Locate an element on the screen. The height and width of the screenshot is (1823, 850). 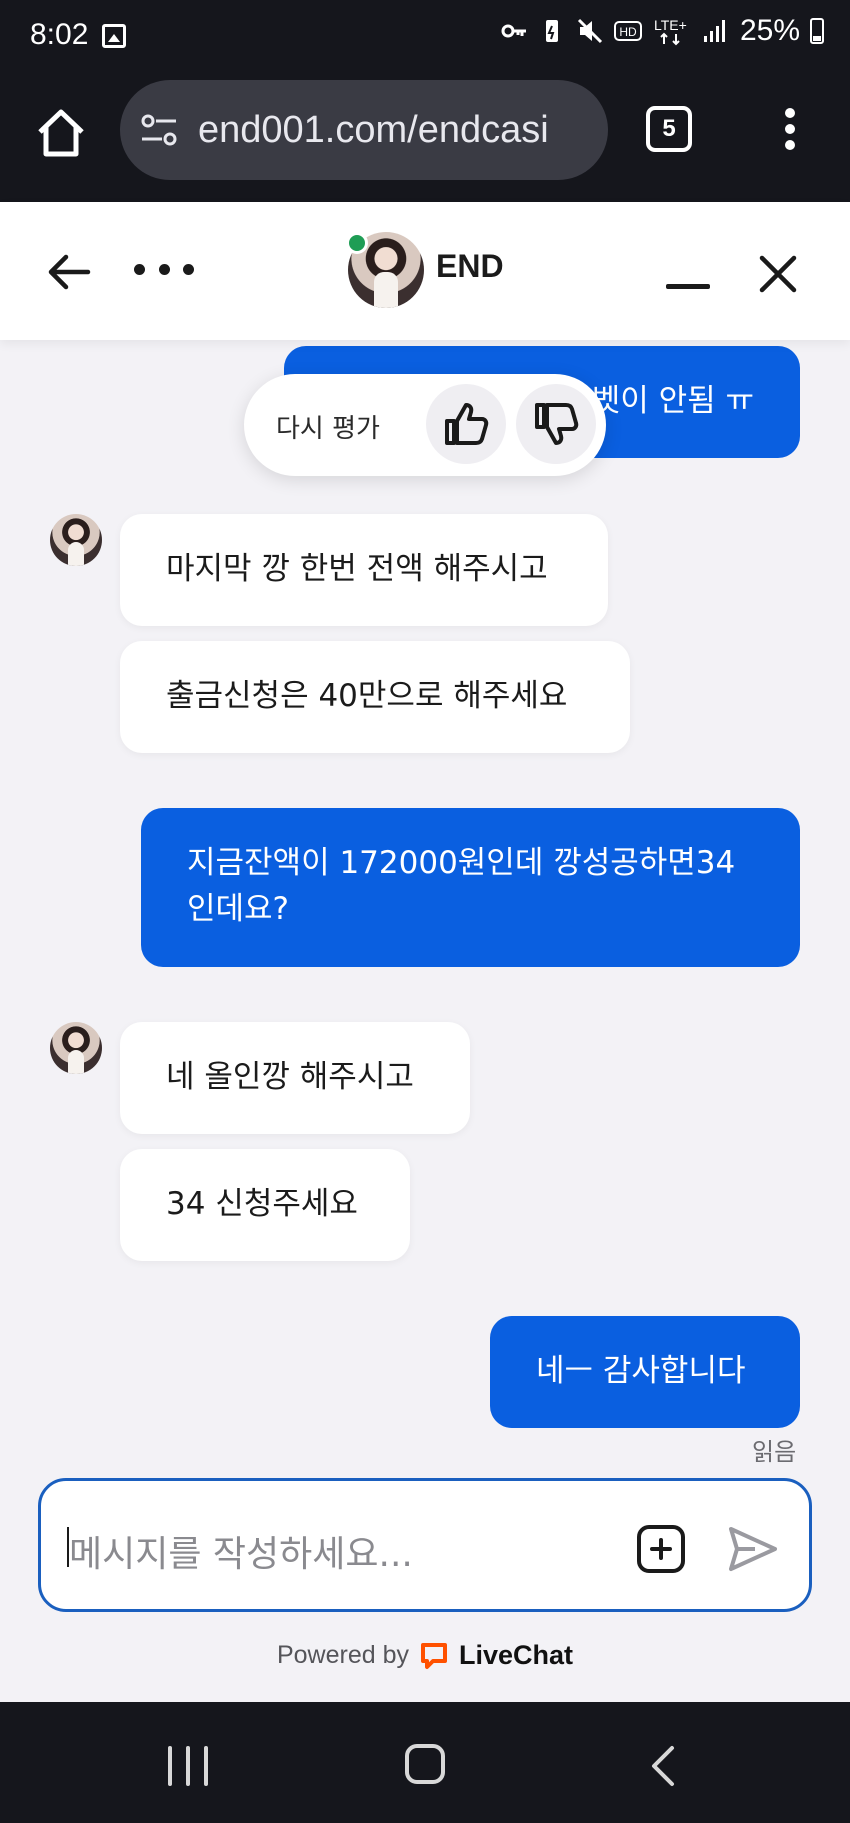
powered-by-text: Powered by is located at coordinates (342, 1655).